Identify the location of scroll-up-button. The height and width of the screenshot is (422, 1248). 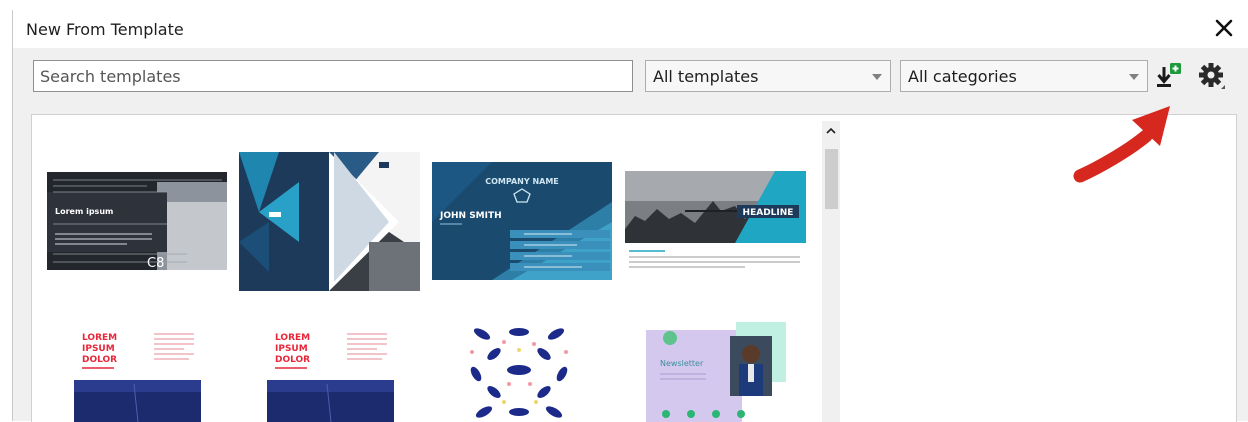
(831, 131).